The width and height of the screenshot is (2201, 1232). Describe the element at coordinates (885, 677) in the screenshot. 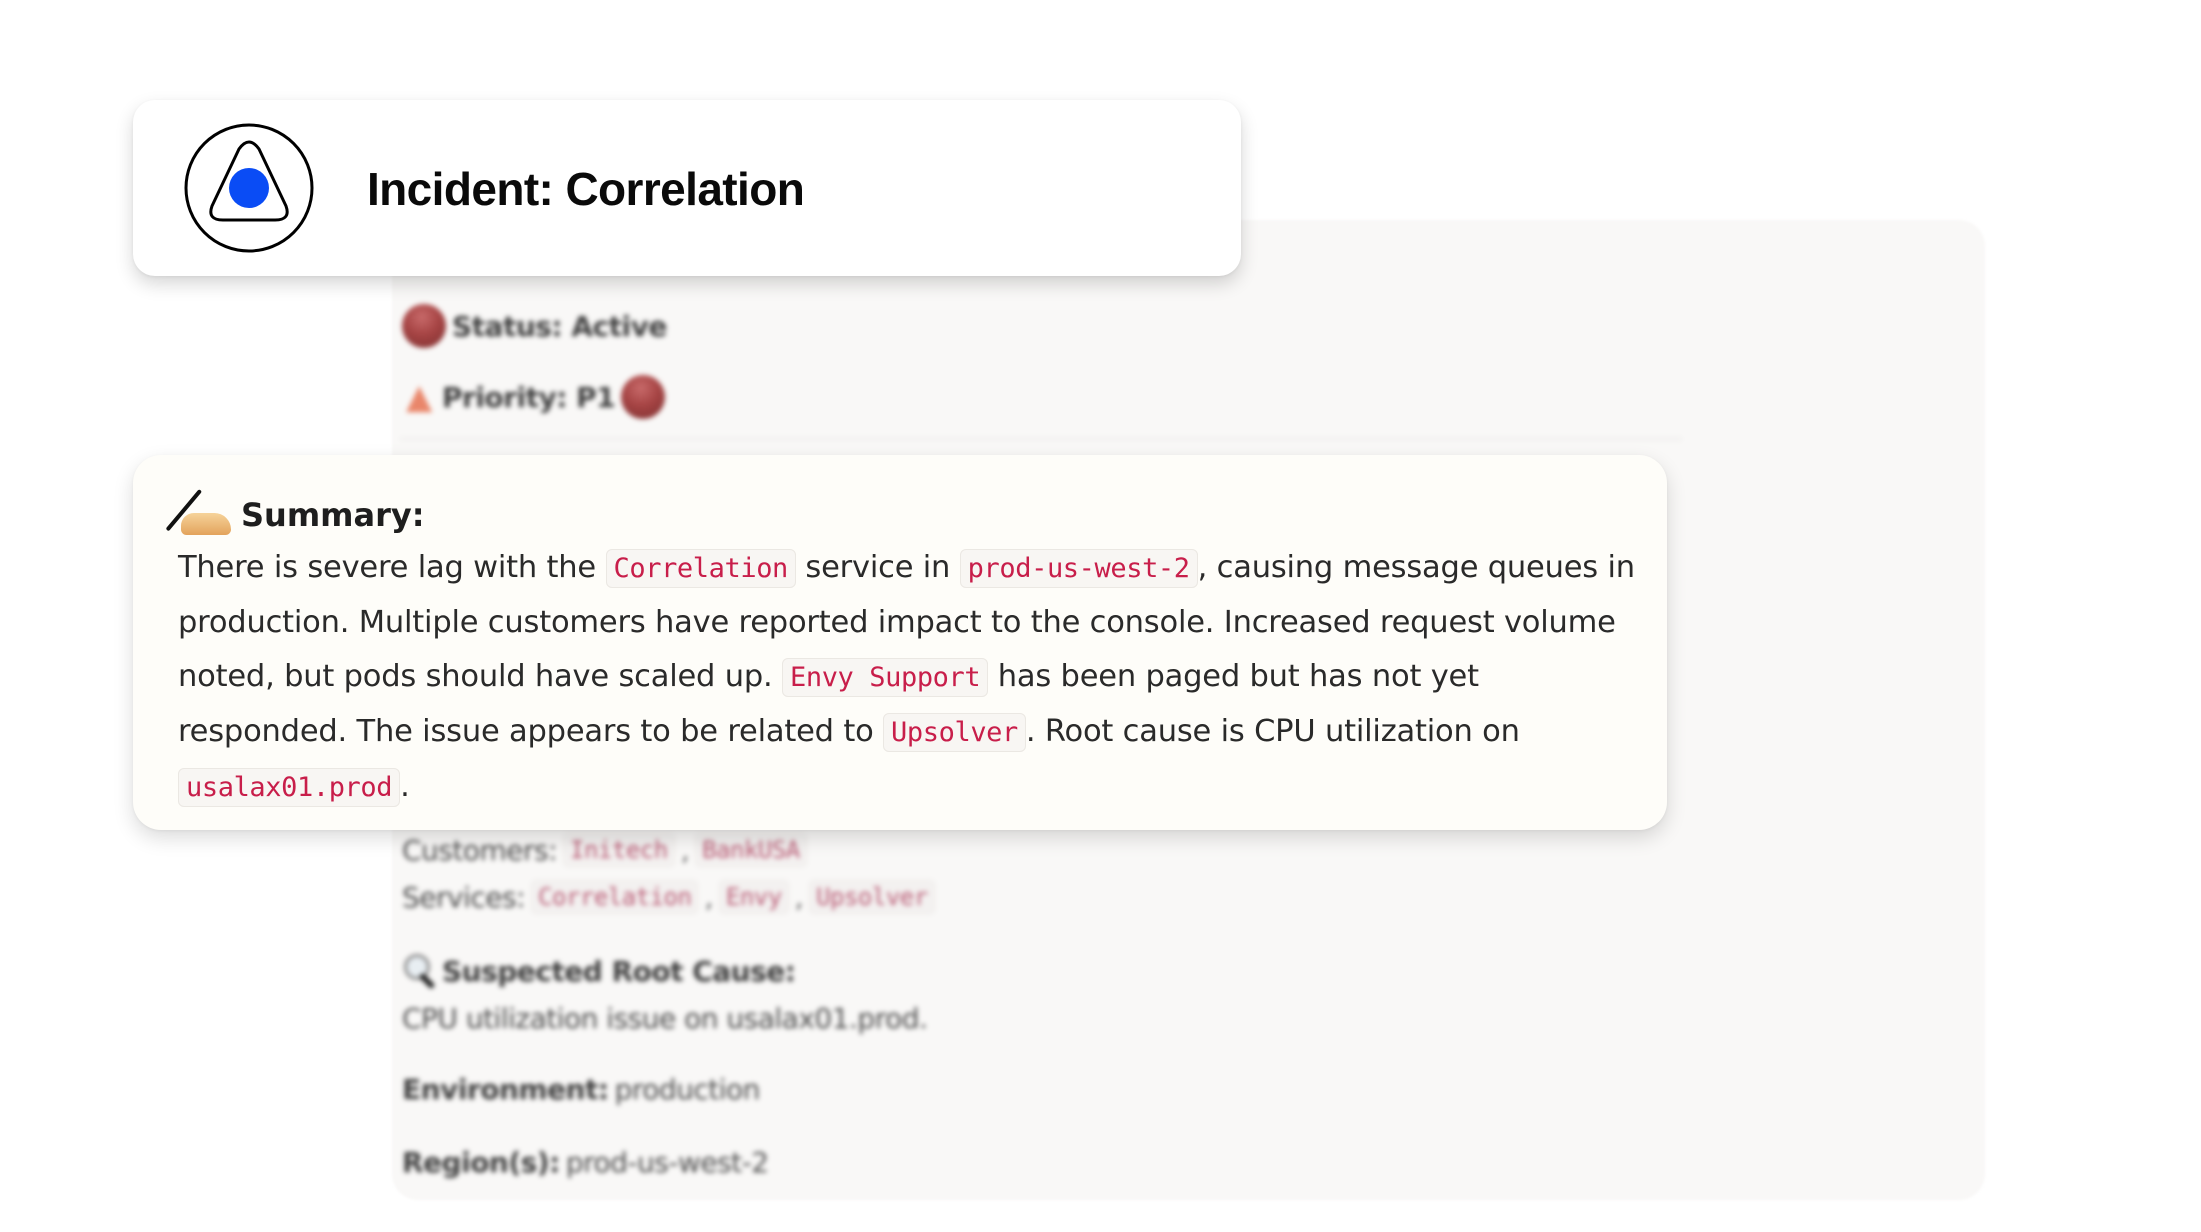

I see `code-chip: Envy Support` at that location.